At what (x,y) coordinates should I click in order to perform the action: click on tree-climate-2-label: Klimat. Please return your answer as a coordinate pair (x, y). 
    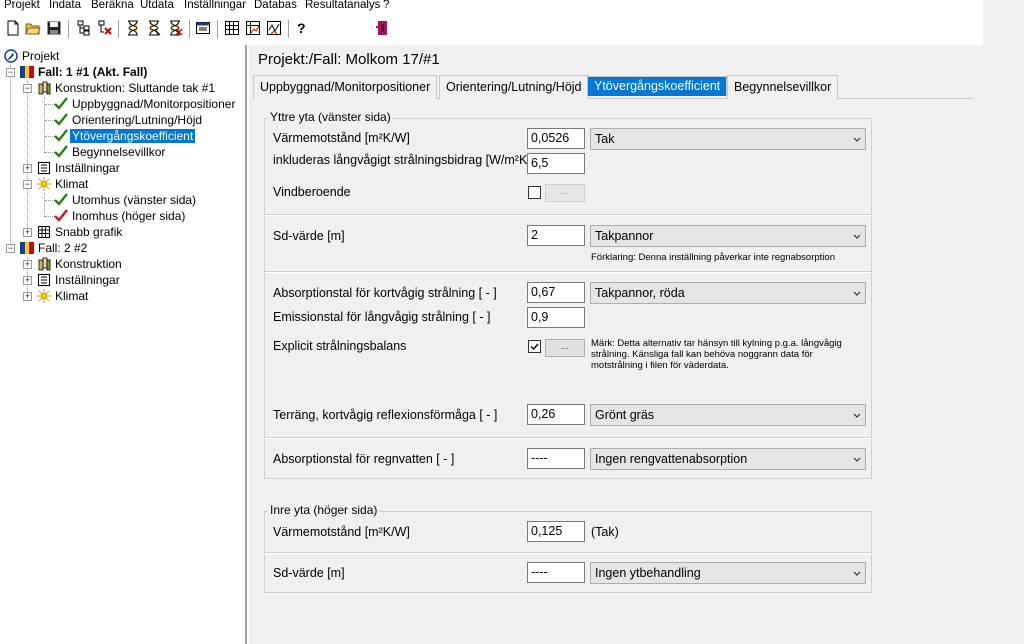
    Looking at the image, I should click on (72, 296).